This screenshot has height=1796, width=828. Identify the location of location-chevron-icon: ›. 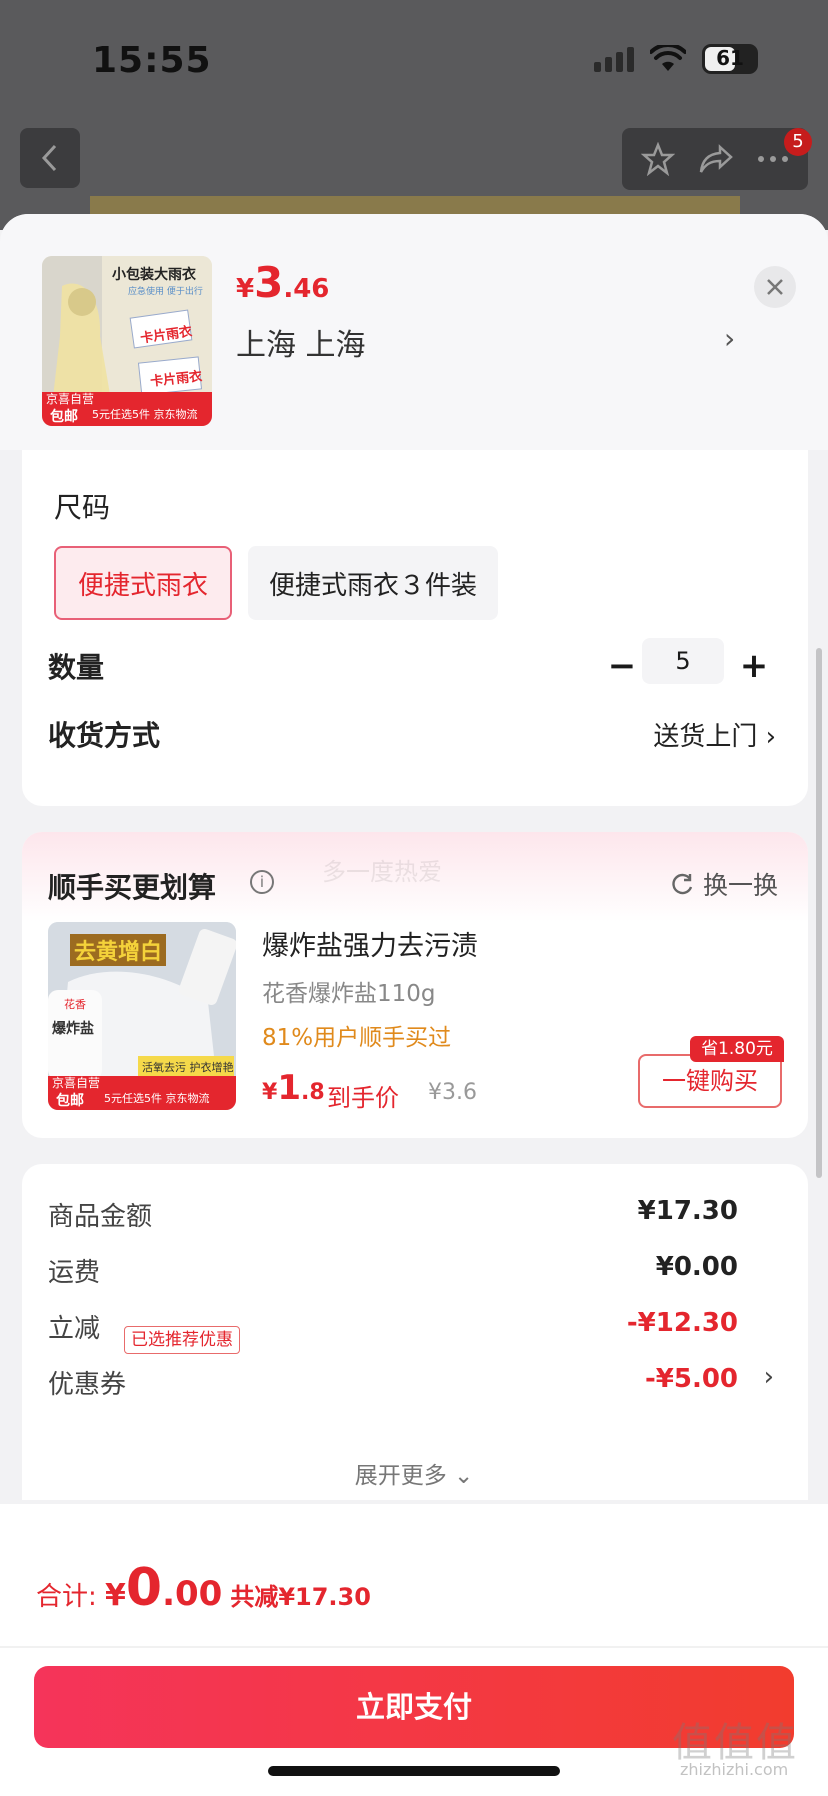
(729, 338).